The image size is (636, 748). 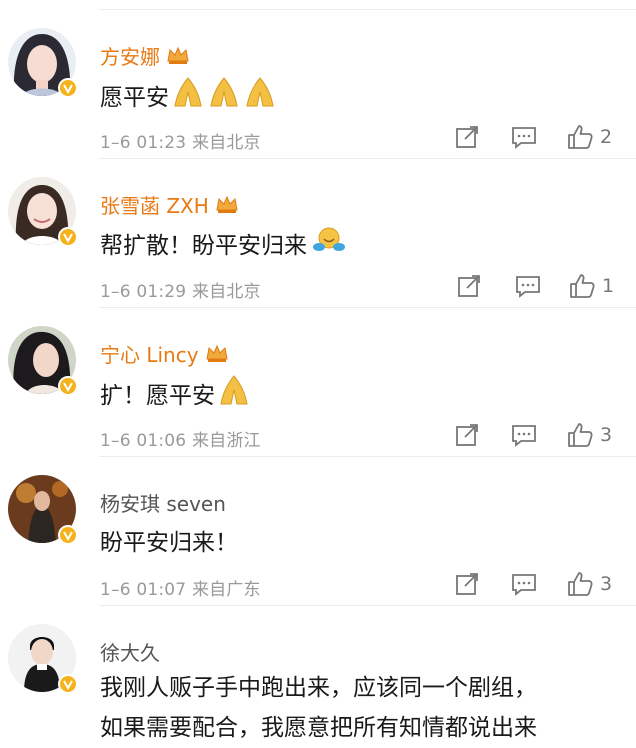 I want to click on username: 张雪菡 ZXH, so click(x=154, y=204).